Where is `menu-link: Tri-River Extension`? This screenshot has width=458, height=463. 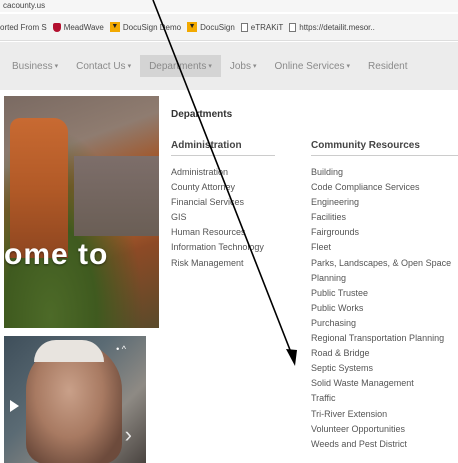
menu-link: Tri-River Extension is located at coordinates (381, 414).